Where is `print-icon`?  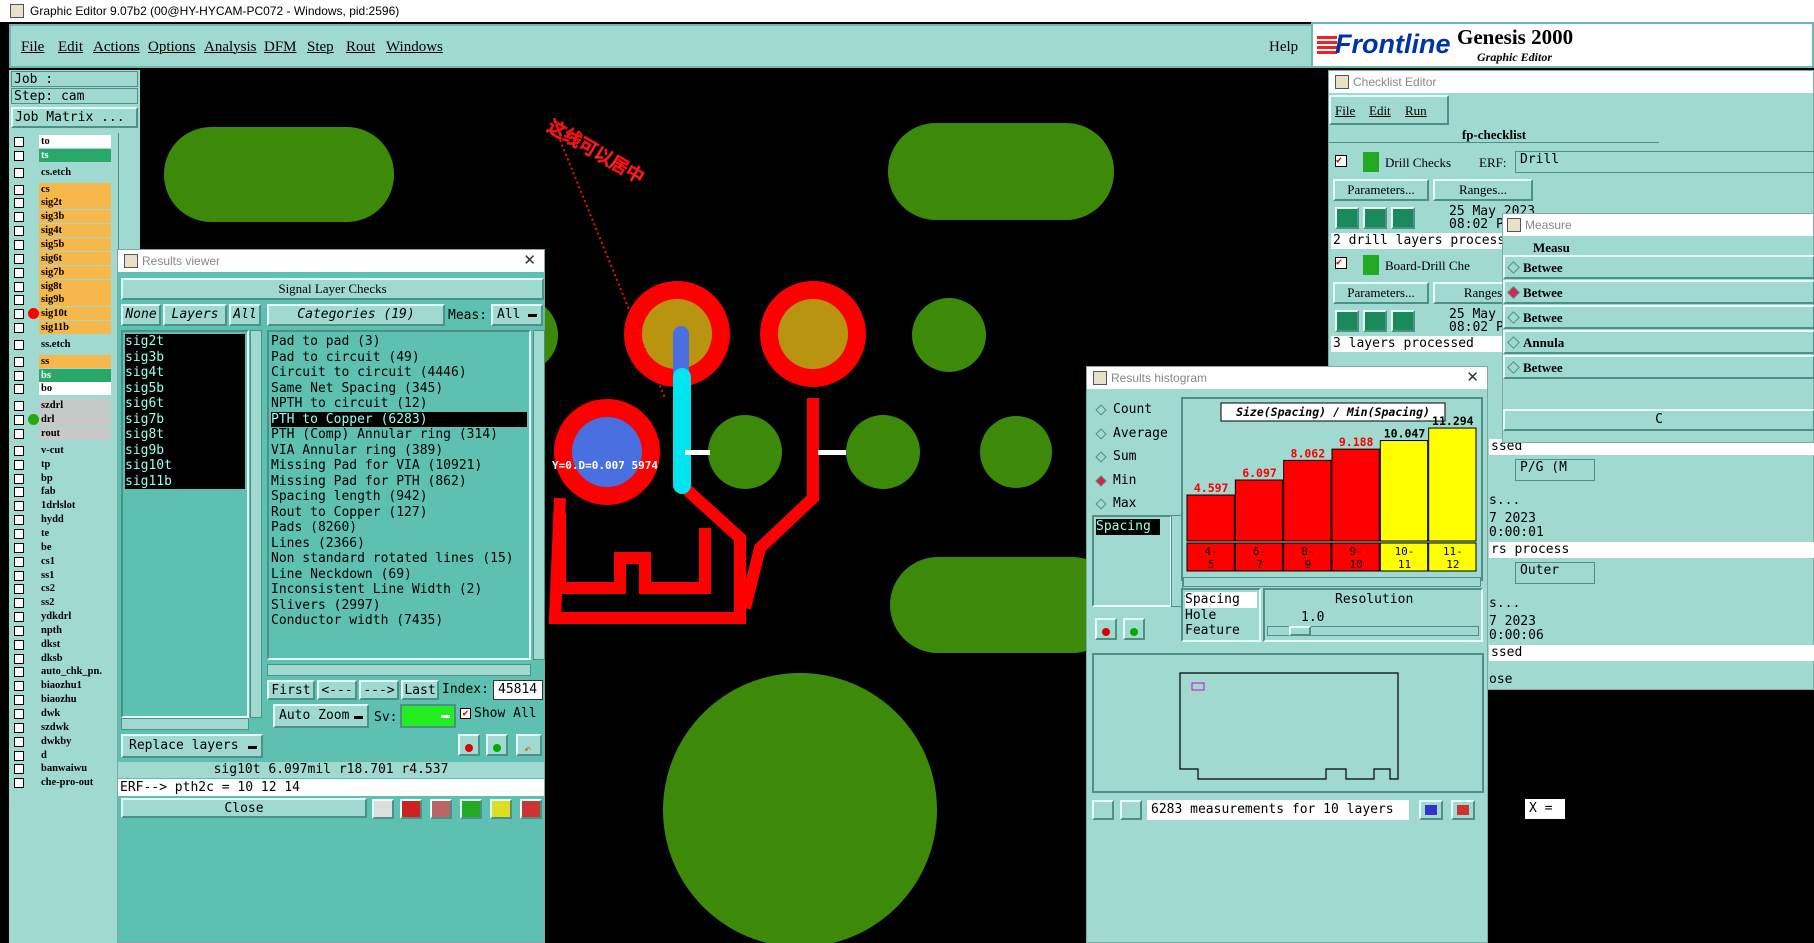
print-icon is located at coordinates (1431, 810).